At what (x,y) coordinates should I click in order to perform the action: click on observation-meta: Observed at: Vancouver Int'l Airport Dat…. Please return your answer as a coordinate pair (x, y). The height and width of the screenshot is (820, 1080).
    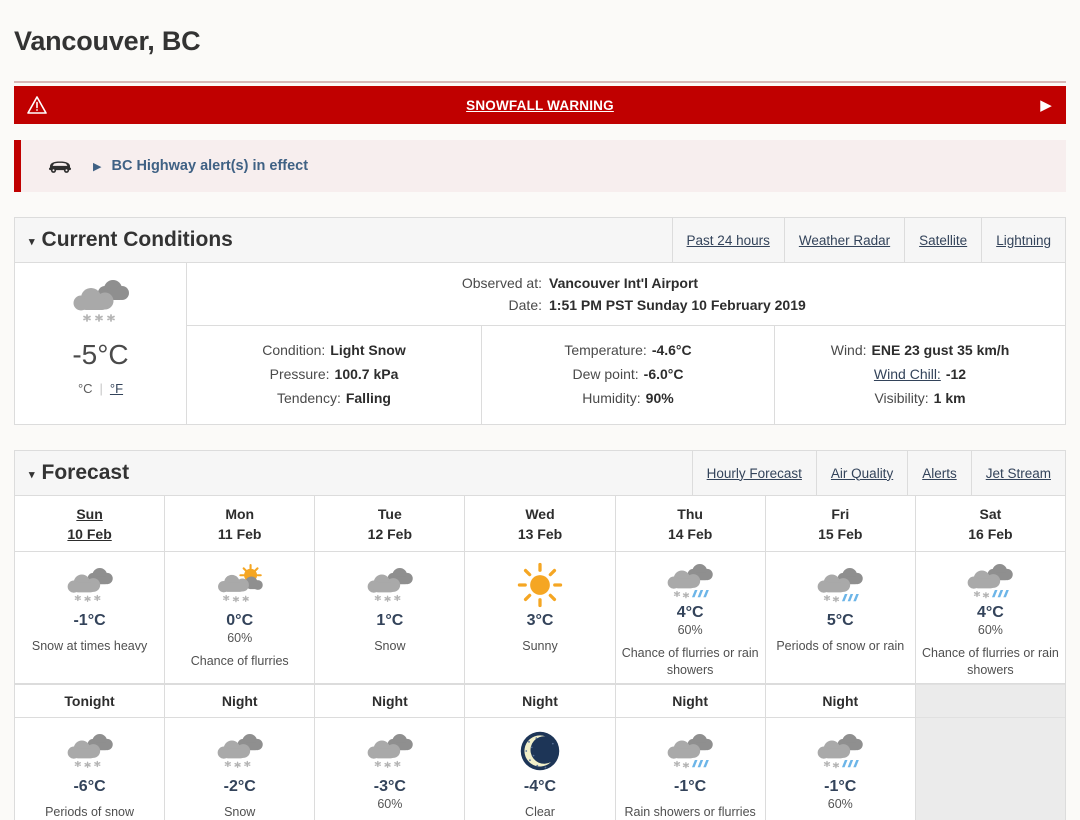
    Looking at the image, I should click on (626, 295).